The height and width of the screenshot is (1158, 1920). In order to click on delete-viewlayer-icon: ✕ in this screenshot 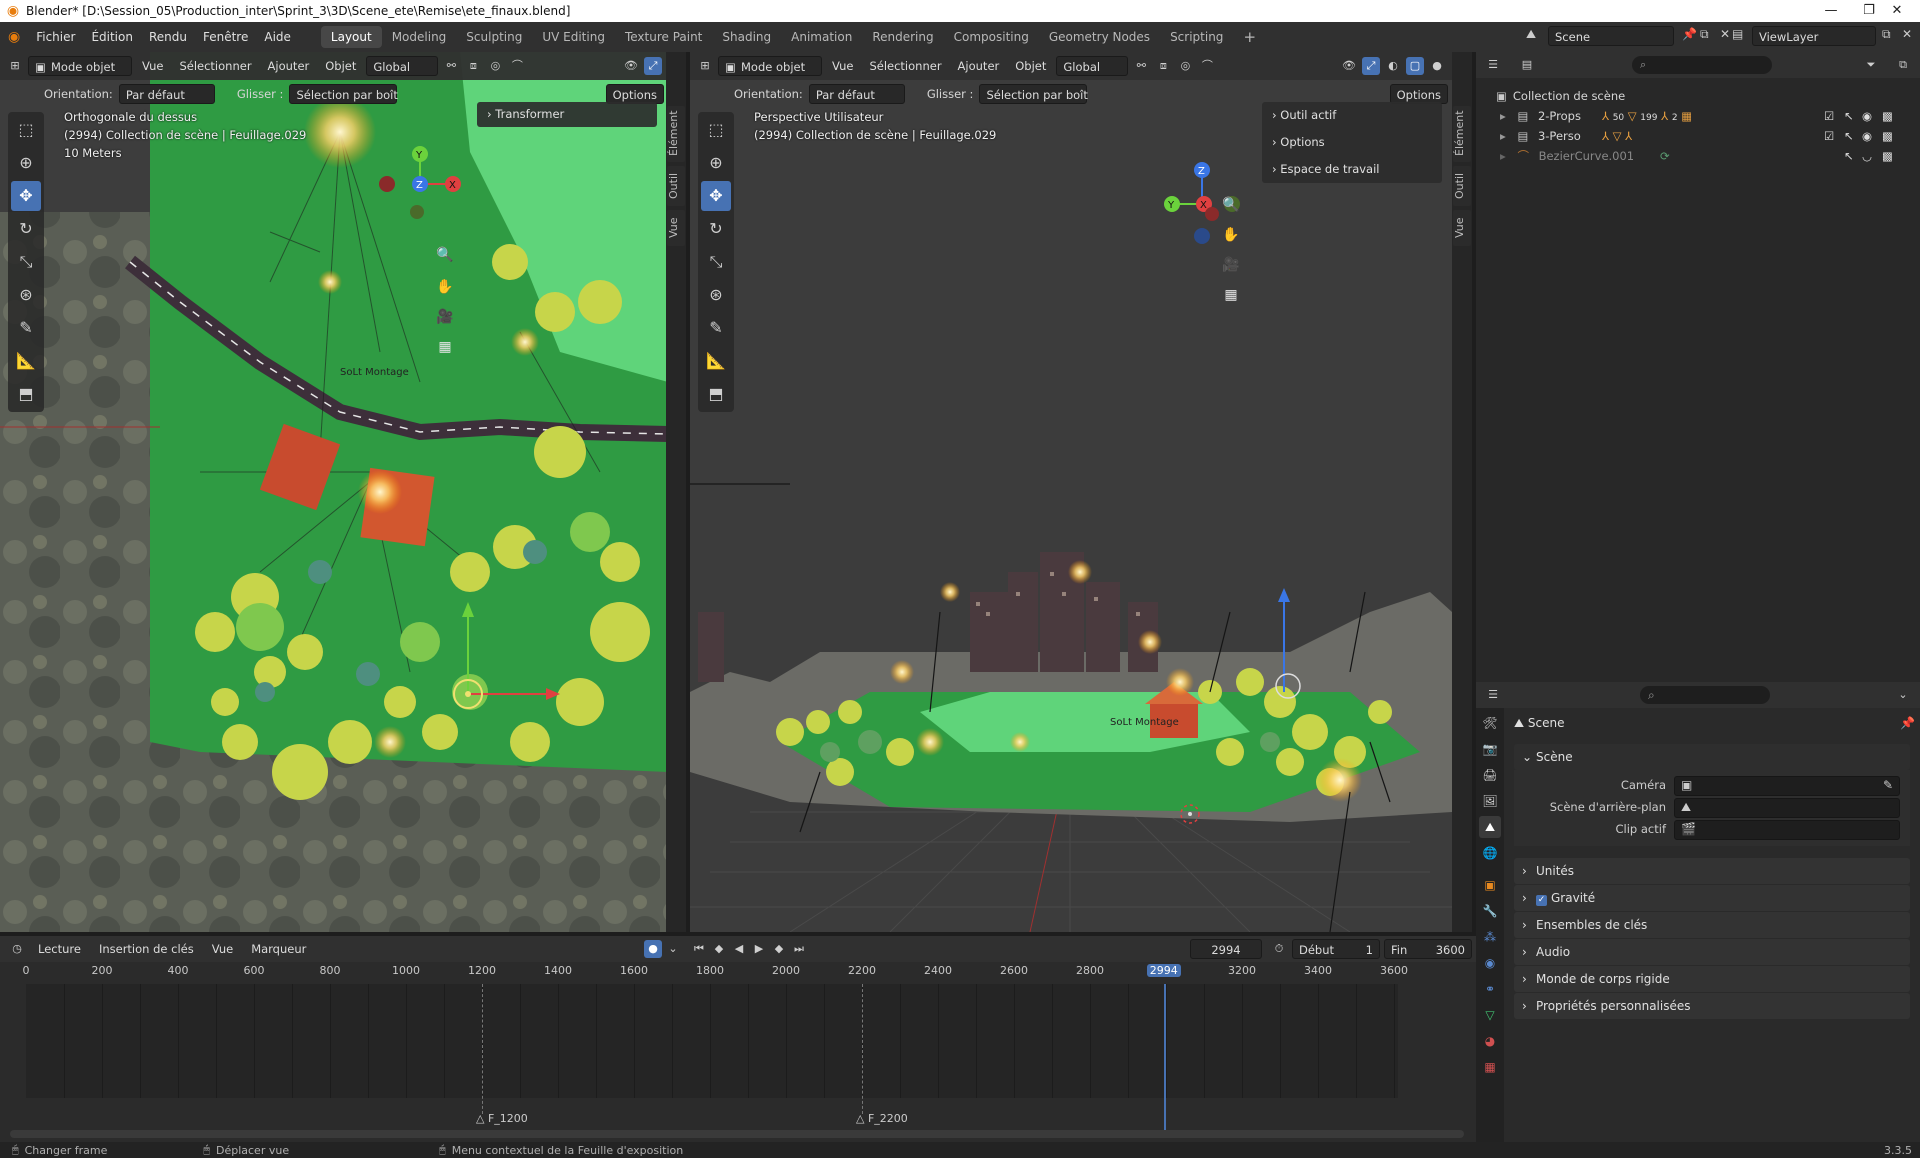, I will do `click(1907, 34)`.